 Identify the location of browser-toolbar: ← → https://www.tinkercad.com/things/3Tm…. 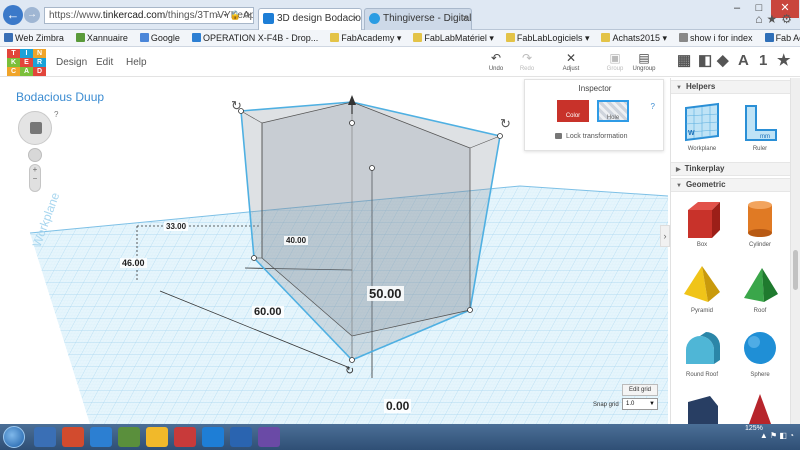
(400, 15).